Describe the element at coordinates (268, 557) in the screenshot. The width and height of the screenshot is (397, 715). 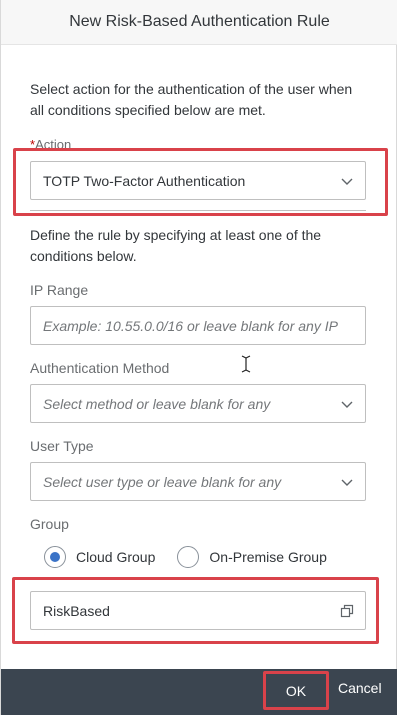
I see `radio-label: On-Premise Group` at that location.